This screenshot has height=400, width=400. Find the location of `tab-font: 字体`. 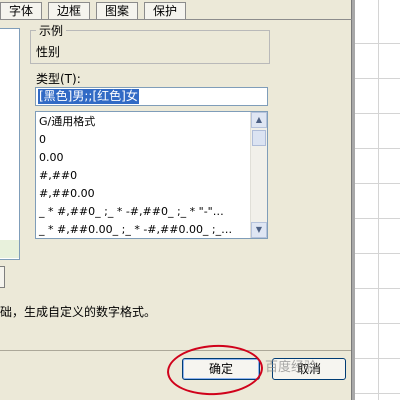

tab-font: 字体 is located at coordinates (21, 10).